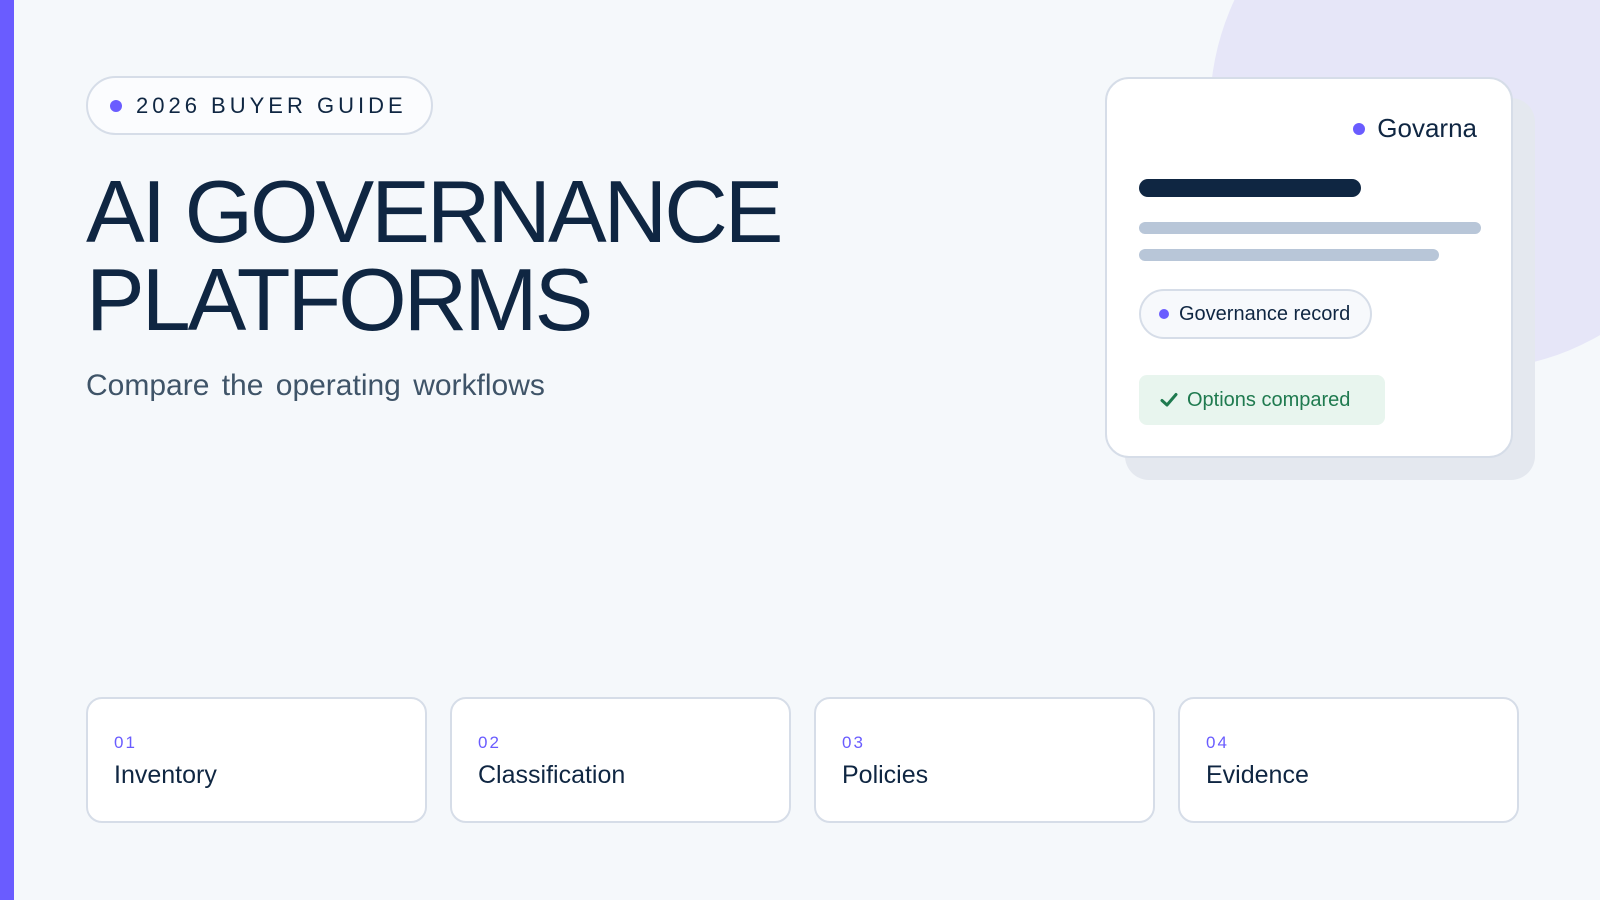 The image size is (1600, 900). I want to click on record-label: Governance record, so click(1265, 313).